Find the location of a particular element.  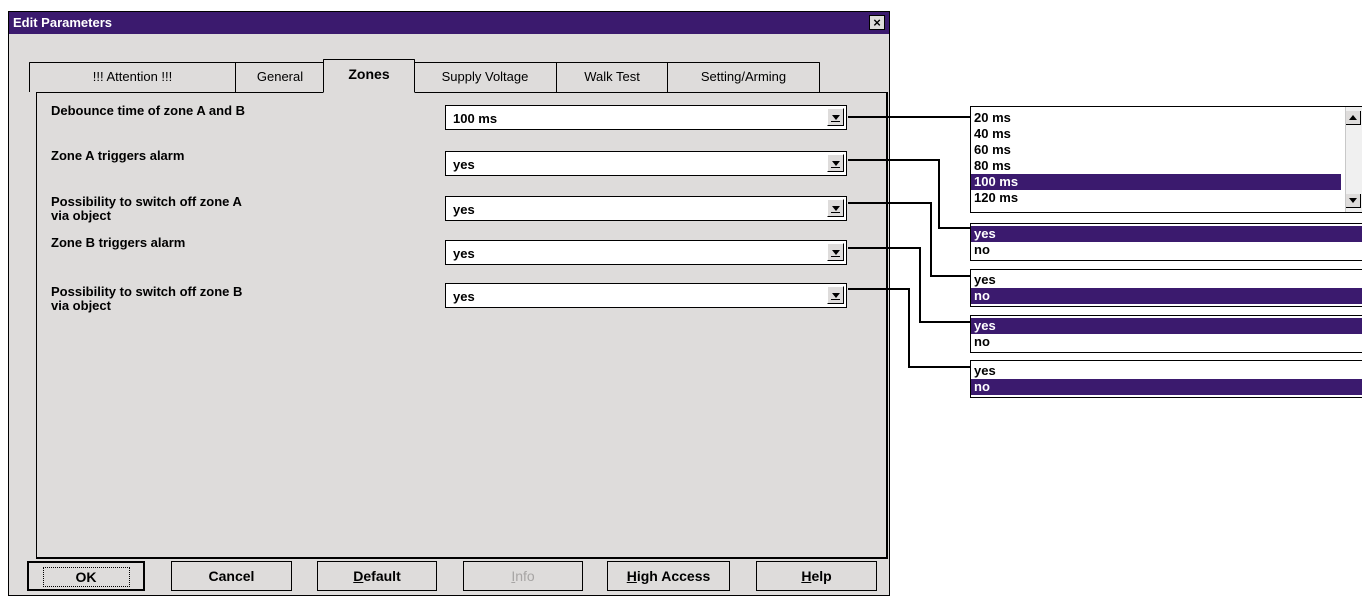

window-title: Edit Parameters is located at coordinates (62, 22).